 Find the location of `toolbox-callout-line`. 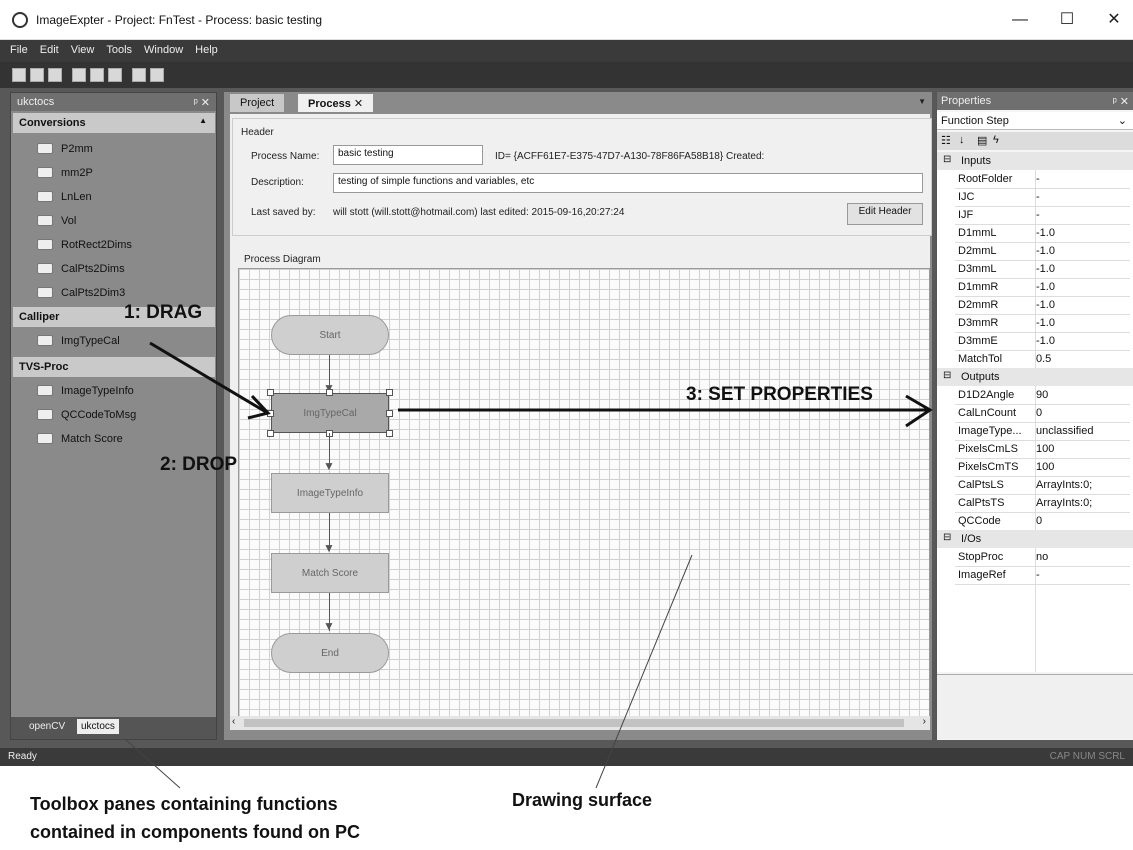

toolbox-callout-line is located at coordinates (153, 764).